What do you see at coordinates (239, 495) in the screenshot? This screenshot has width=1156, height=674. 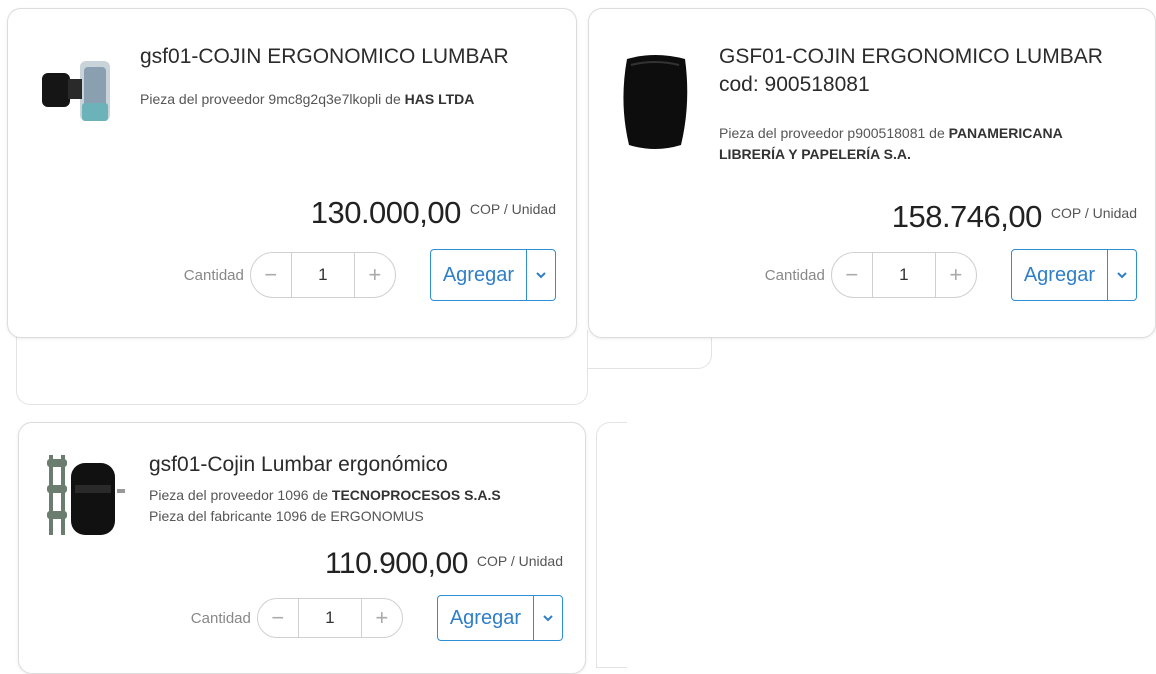 I see `supplier-prefix: Pieza del proveedor 1096 de` at bounding box center [239, 495].